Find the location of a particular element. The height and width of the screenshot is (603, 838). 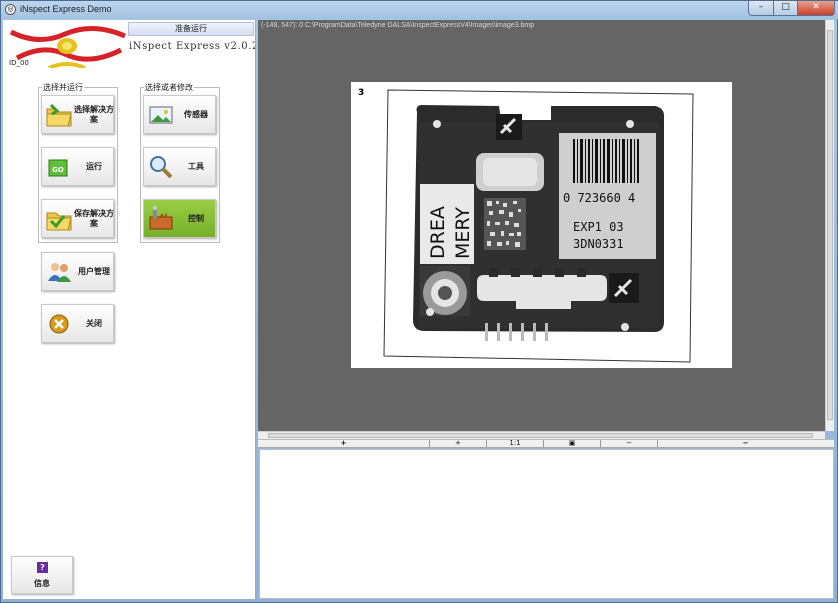

folder-save-icon is located at coordinates (59, 221).